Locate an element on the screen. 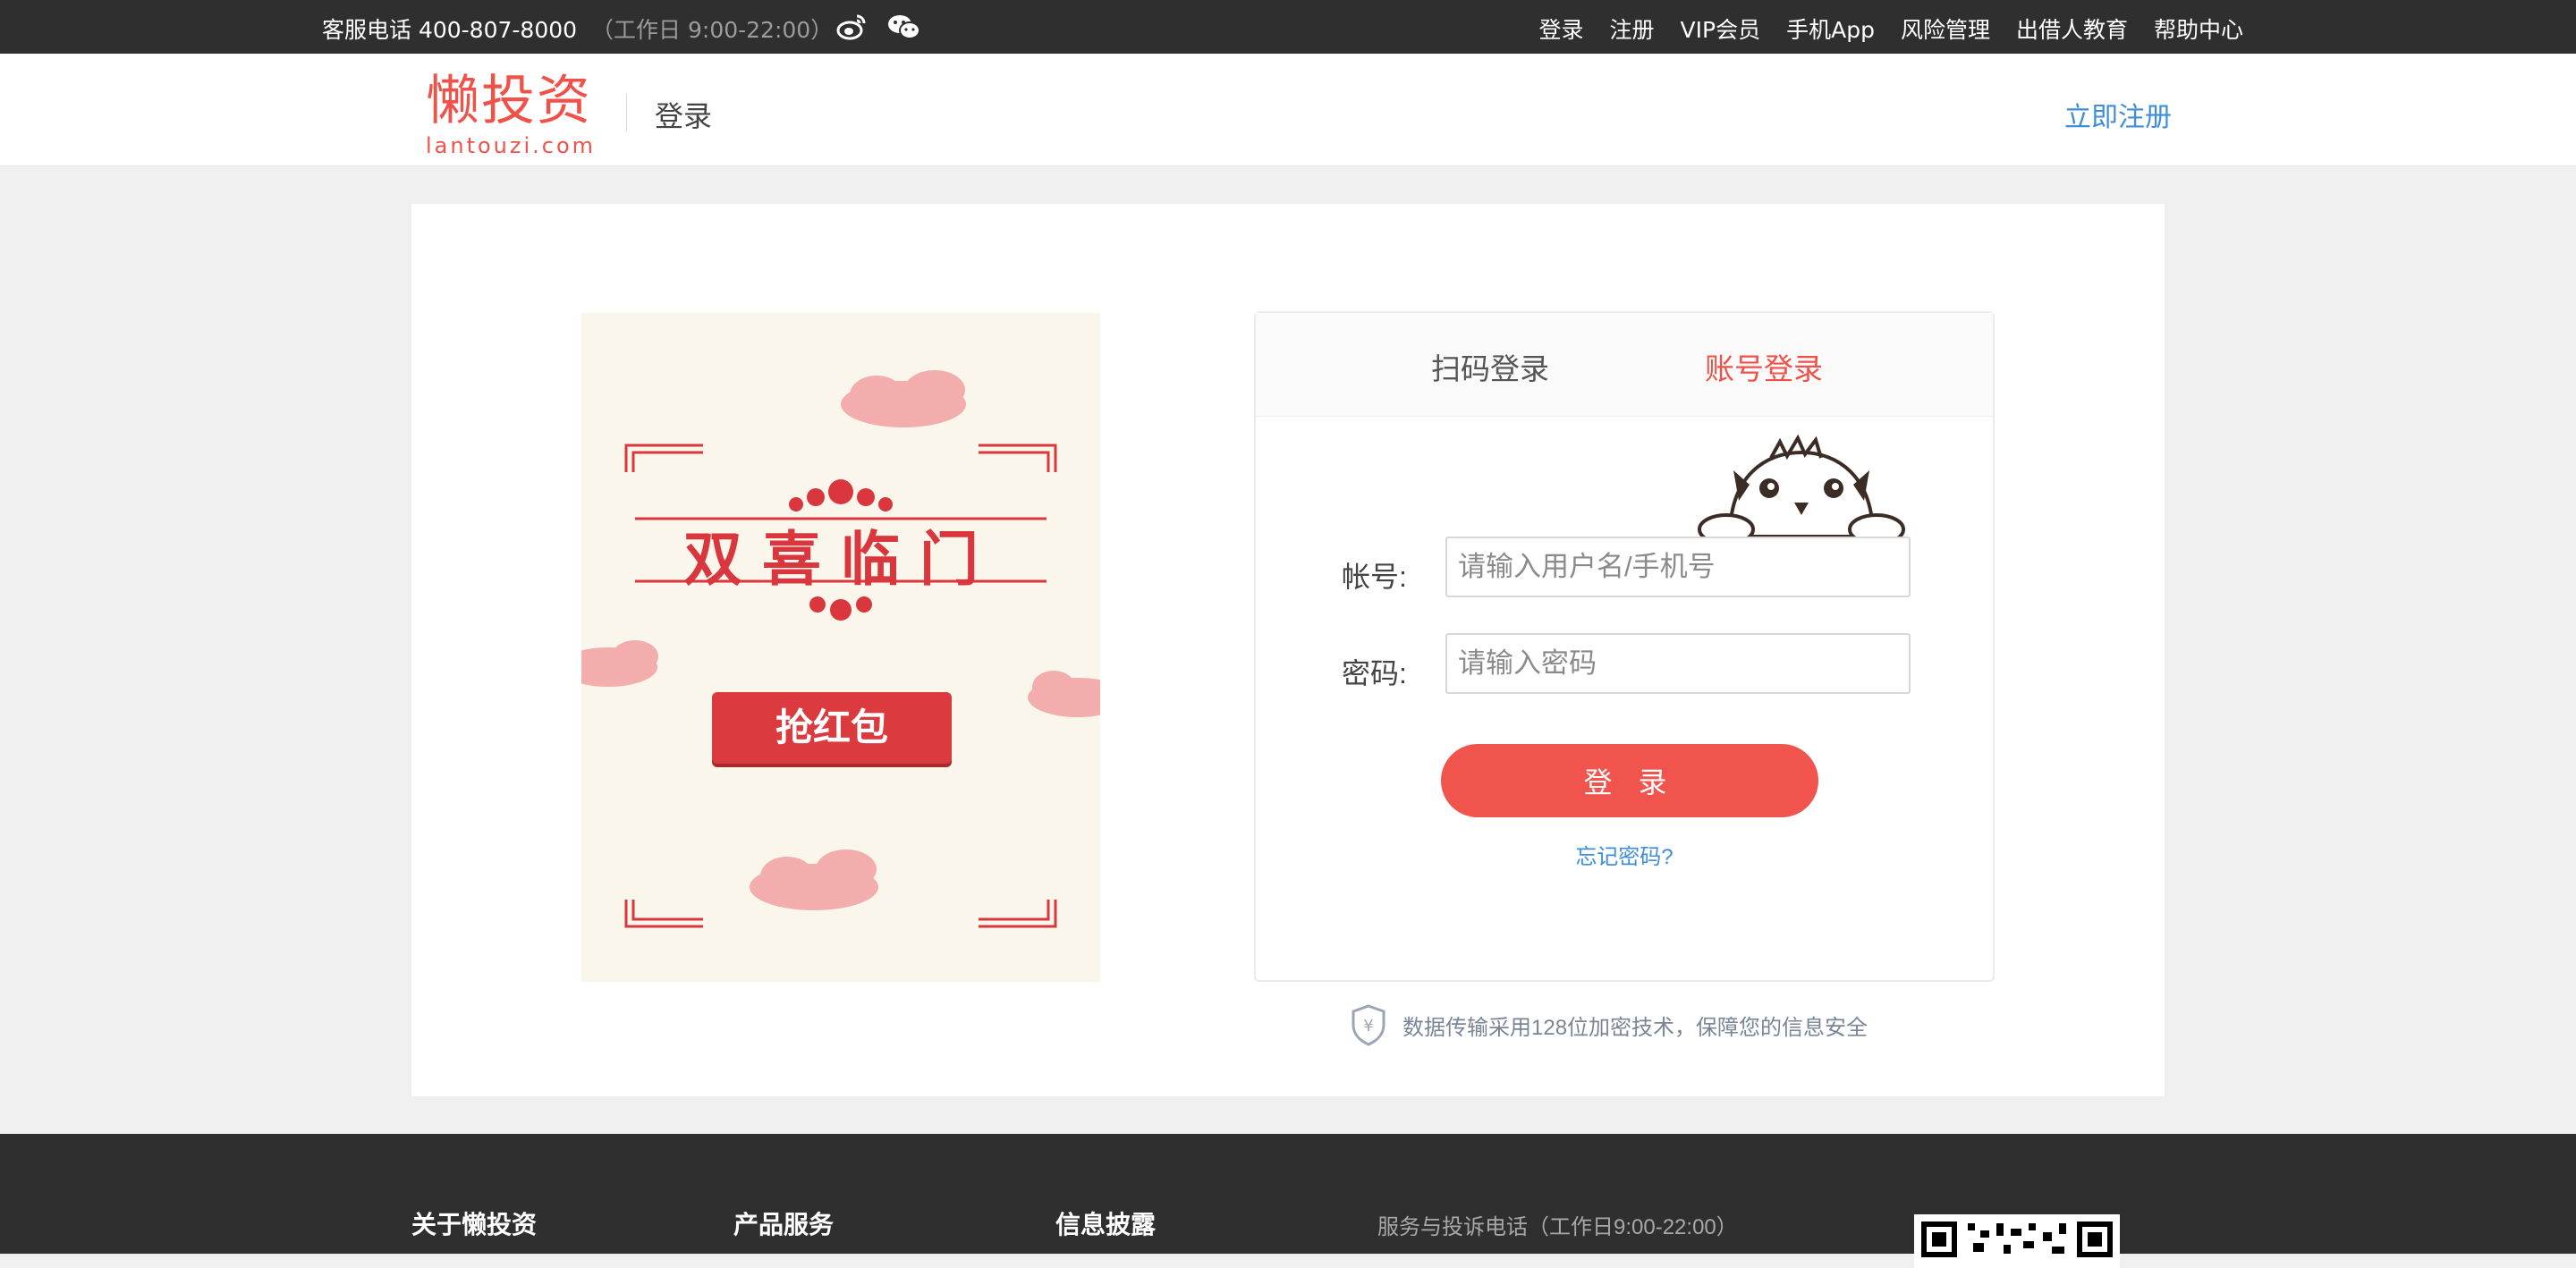 This screenshot has height=1268, width=2576. login-tabs: 扫码登录 账号登录 is located at coordinates (1624, 365).